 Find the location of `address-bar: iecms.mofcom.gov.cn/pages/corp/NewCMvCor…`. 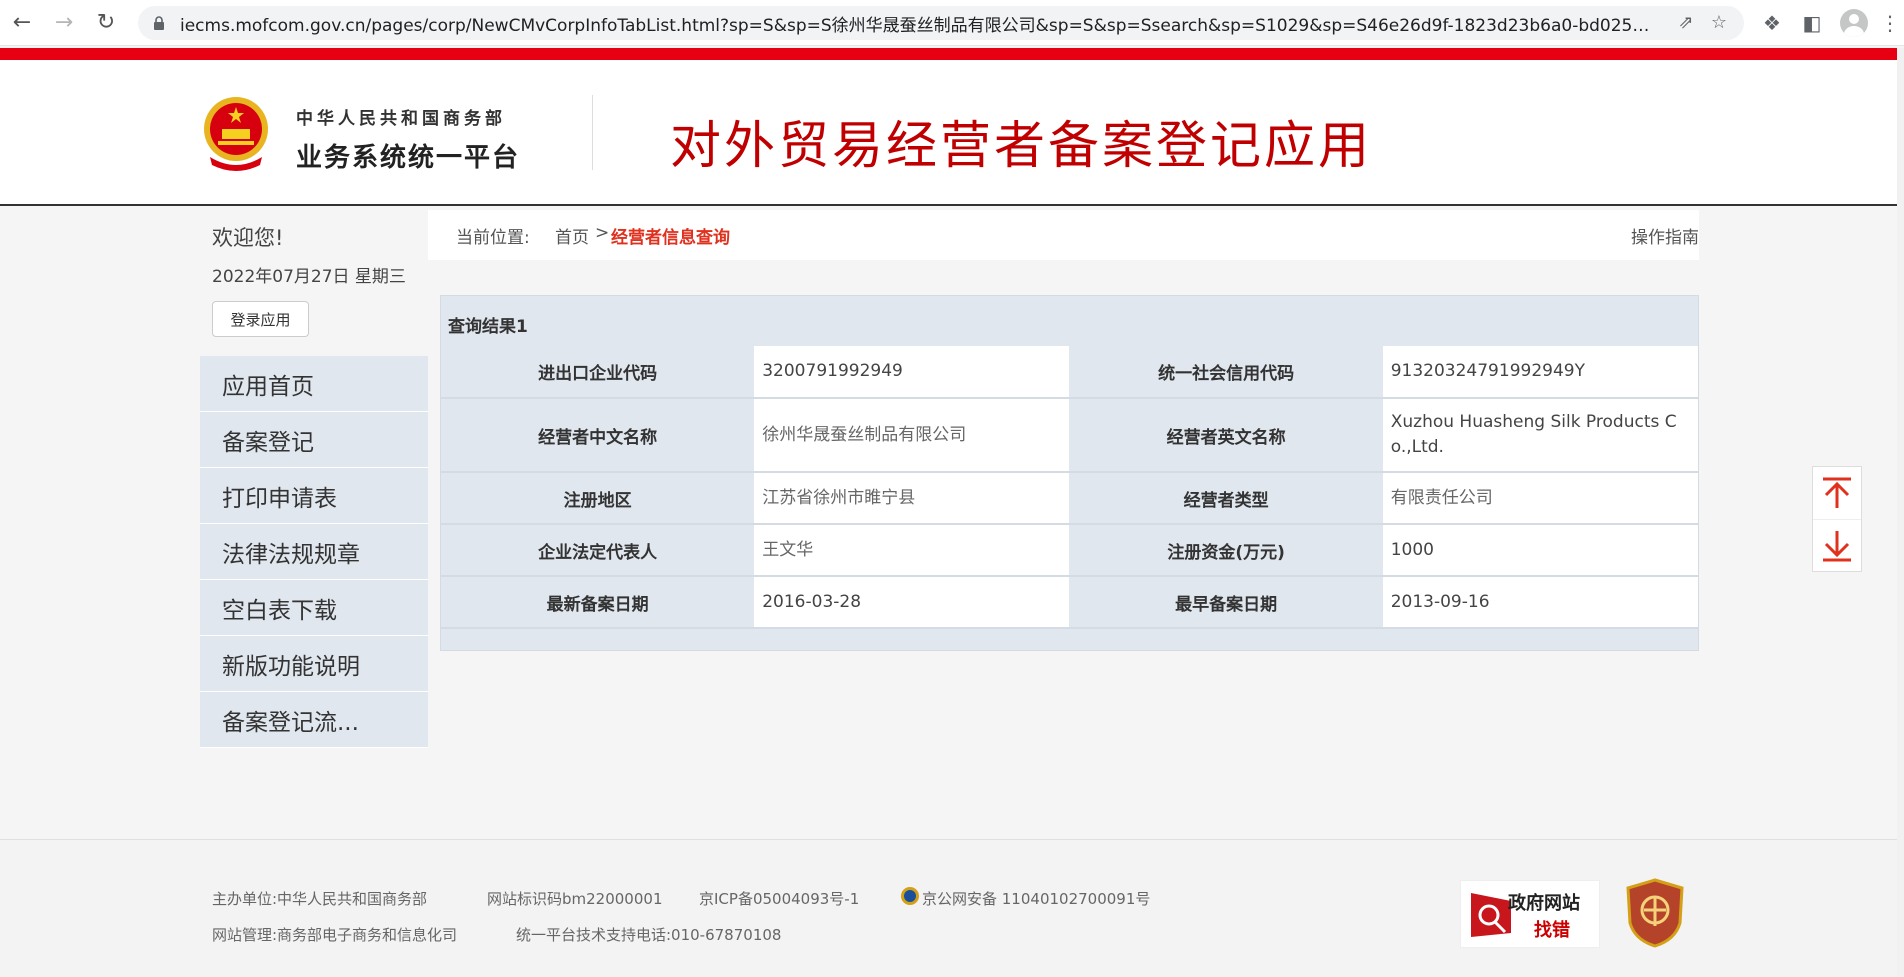

address-bar: iecms.mofcom.gov.cn/pages/corp/NewCMvCor… is located at coordinates (941, 23).